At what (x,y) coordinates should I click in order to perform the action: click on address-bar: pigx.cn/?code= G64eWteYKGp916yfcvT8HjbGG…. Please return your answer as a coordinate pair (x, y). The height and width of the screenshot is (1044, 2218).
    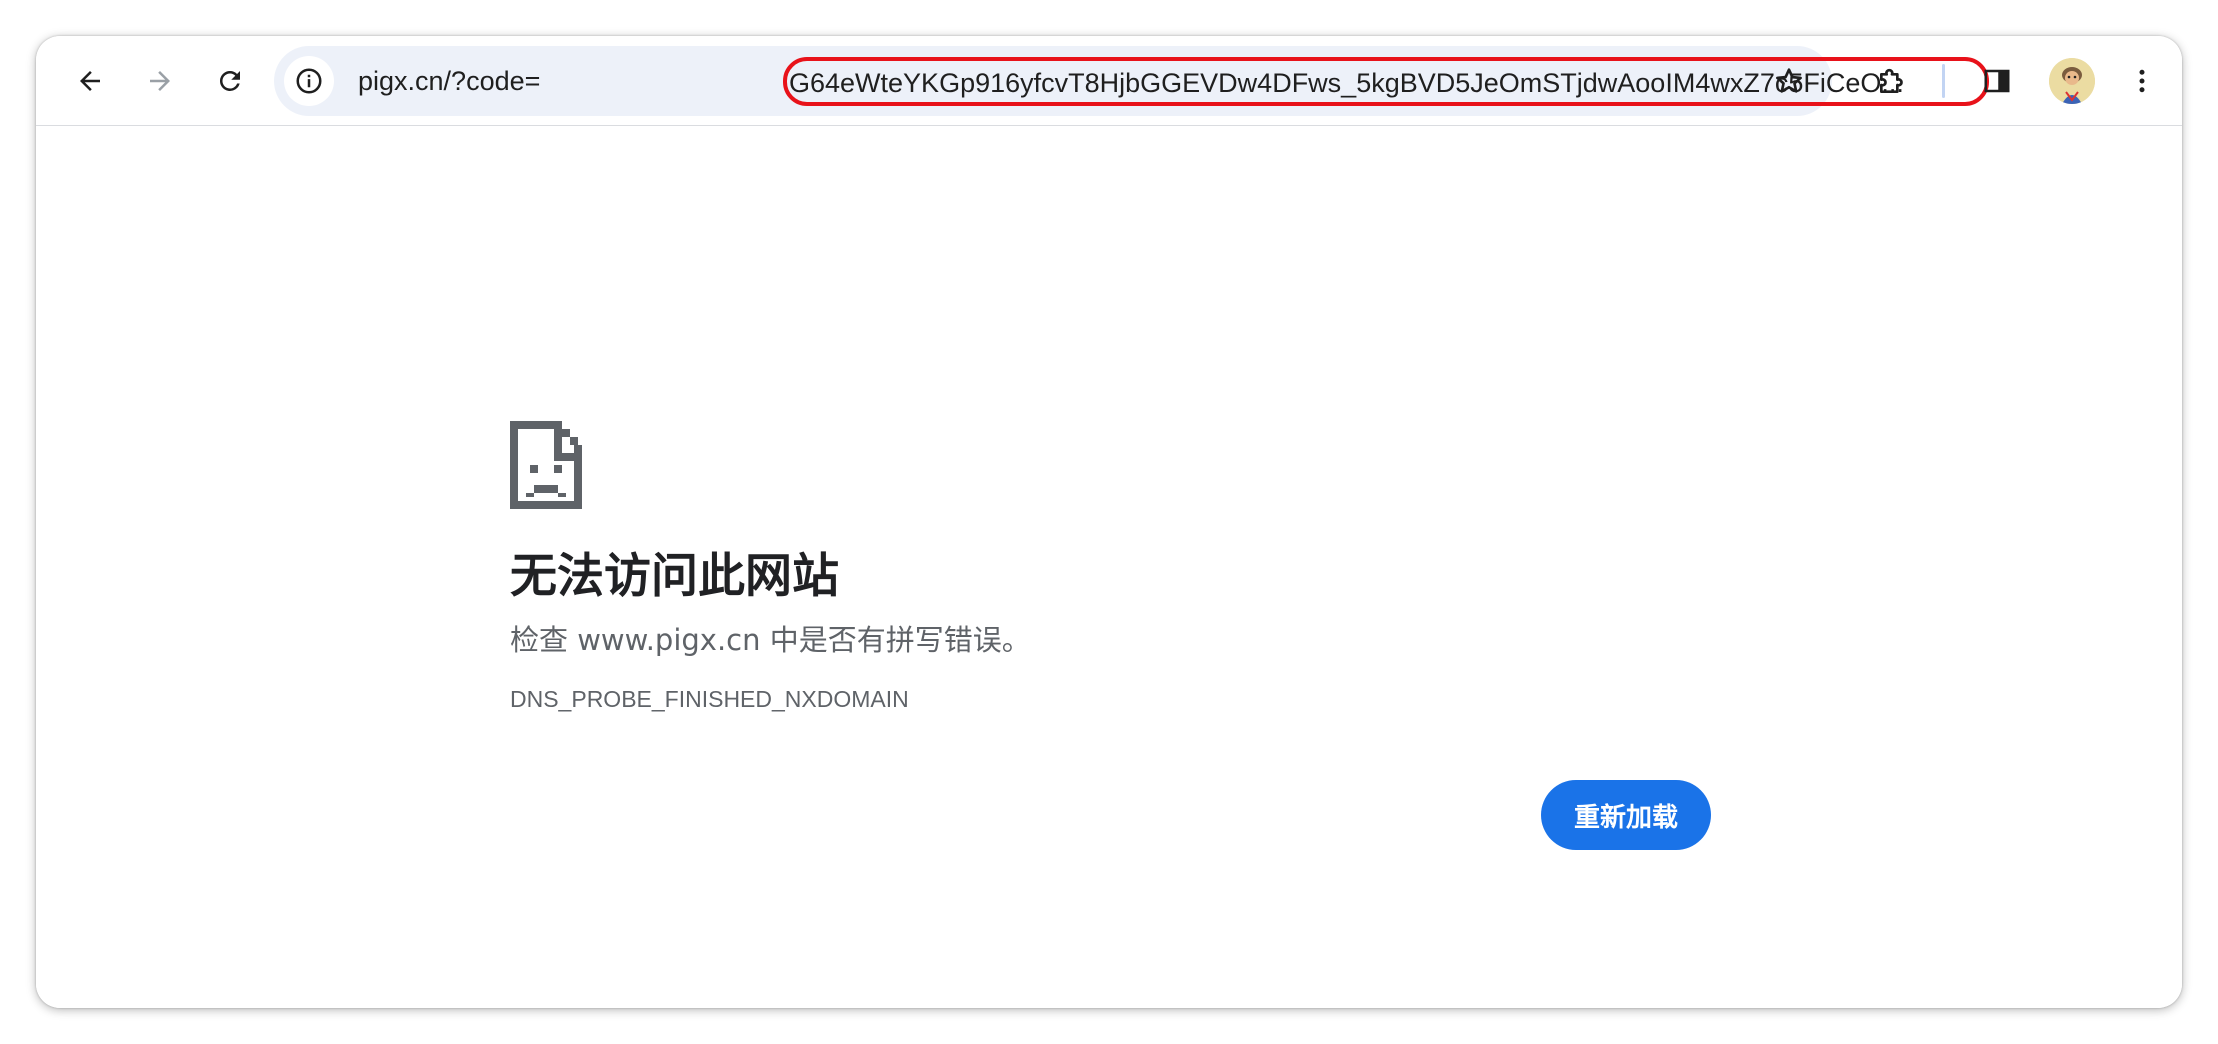
    Looking at the image, I should click on (1131, 81).